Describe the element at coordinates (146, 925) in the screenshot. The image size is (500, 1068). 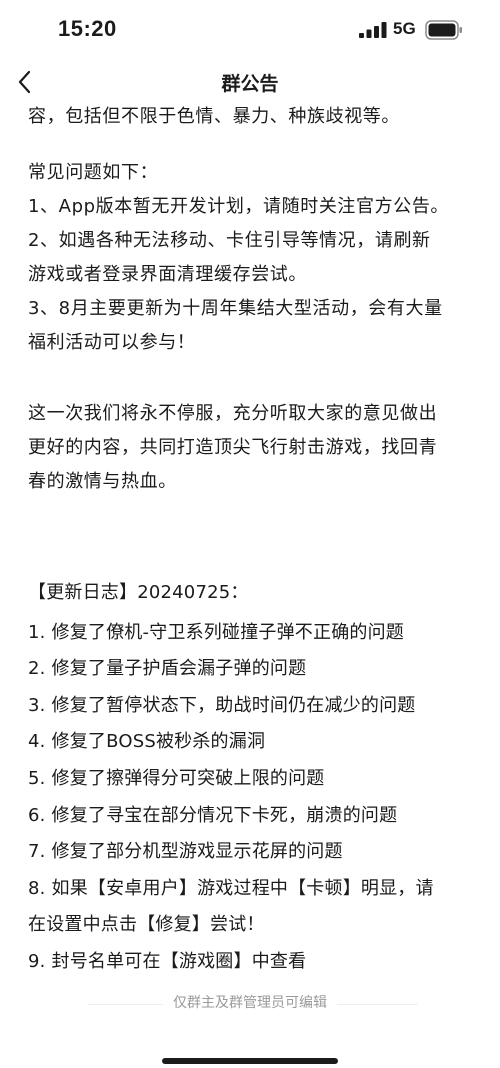
I see `changelog-item: 在设置中点击【修复】尝试！` at that location.